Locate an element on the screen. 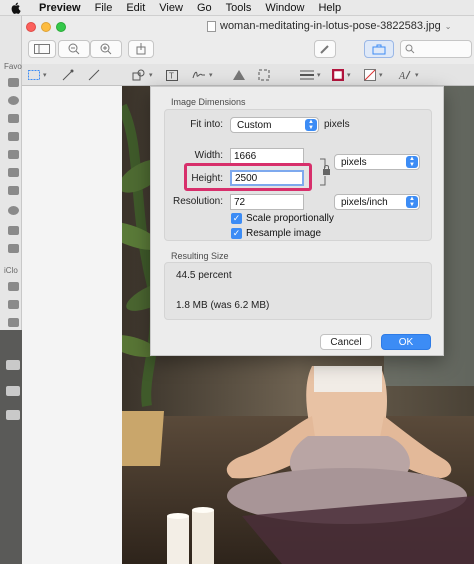 This screenshot has height=564, width=474. zoom-out-icon is located at coordinates (74, 49).